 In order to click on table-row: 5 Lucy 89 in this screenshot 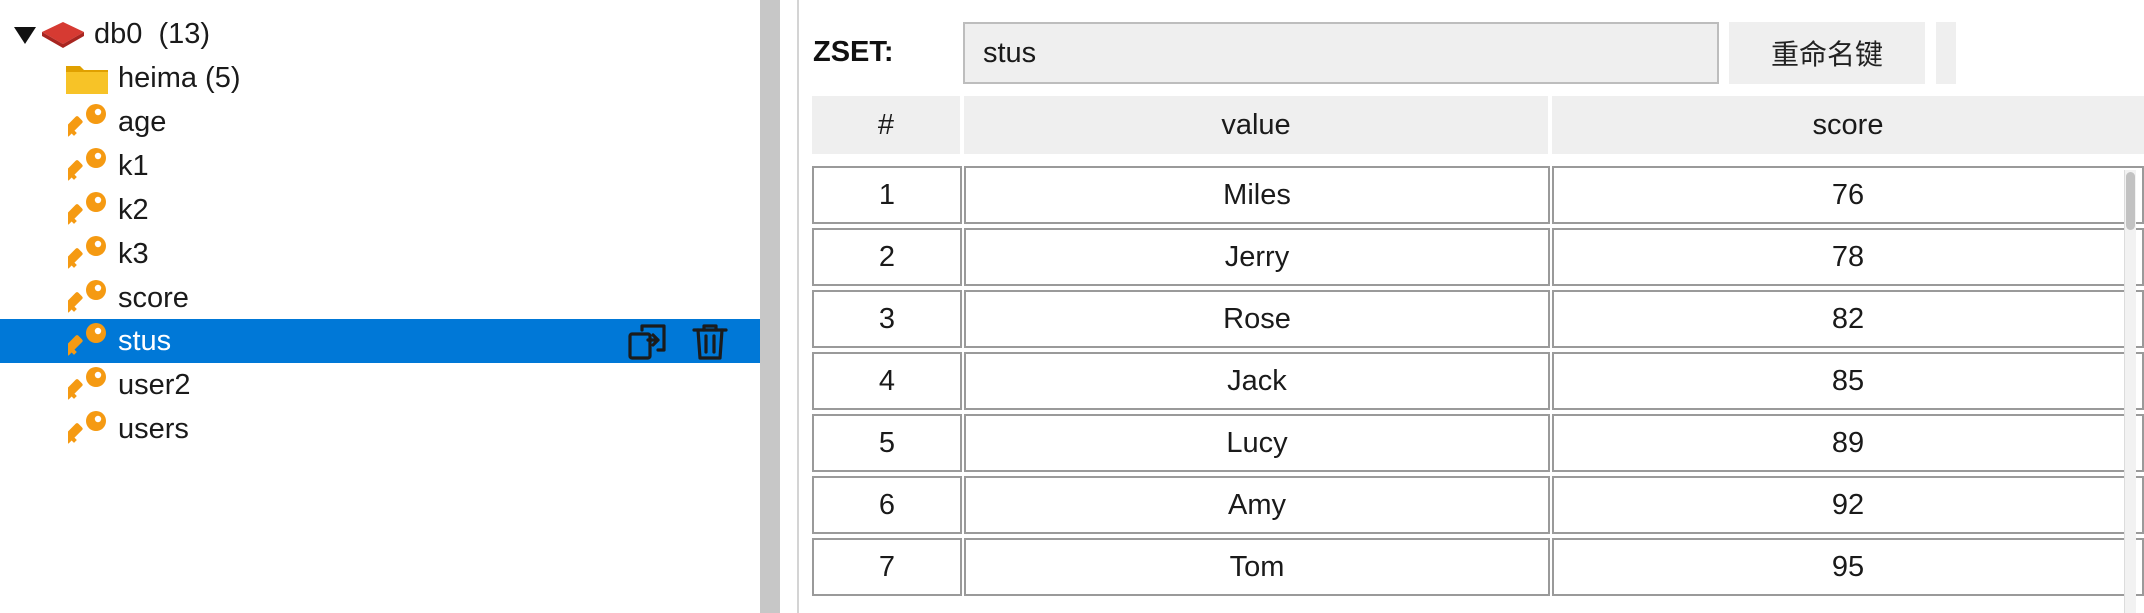, I will do `click(1478, 443)`.